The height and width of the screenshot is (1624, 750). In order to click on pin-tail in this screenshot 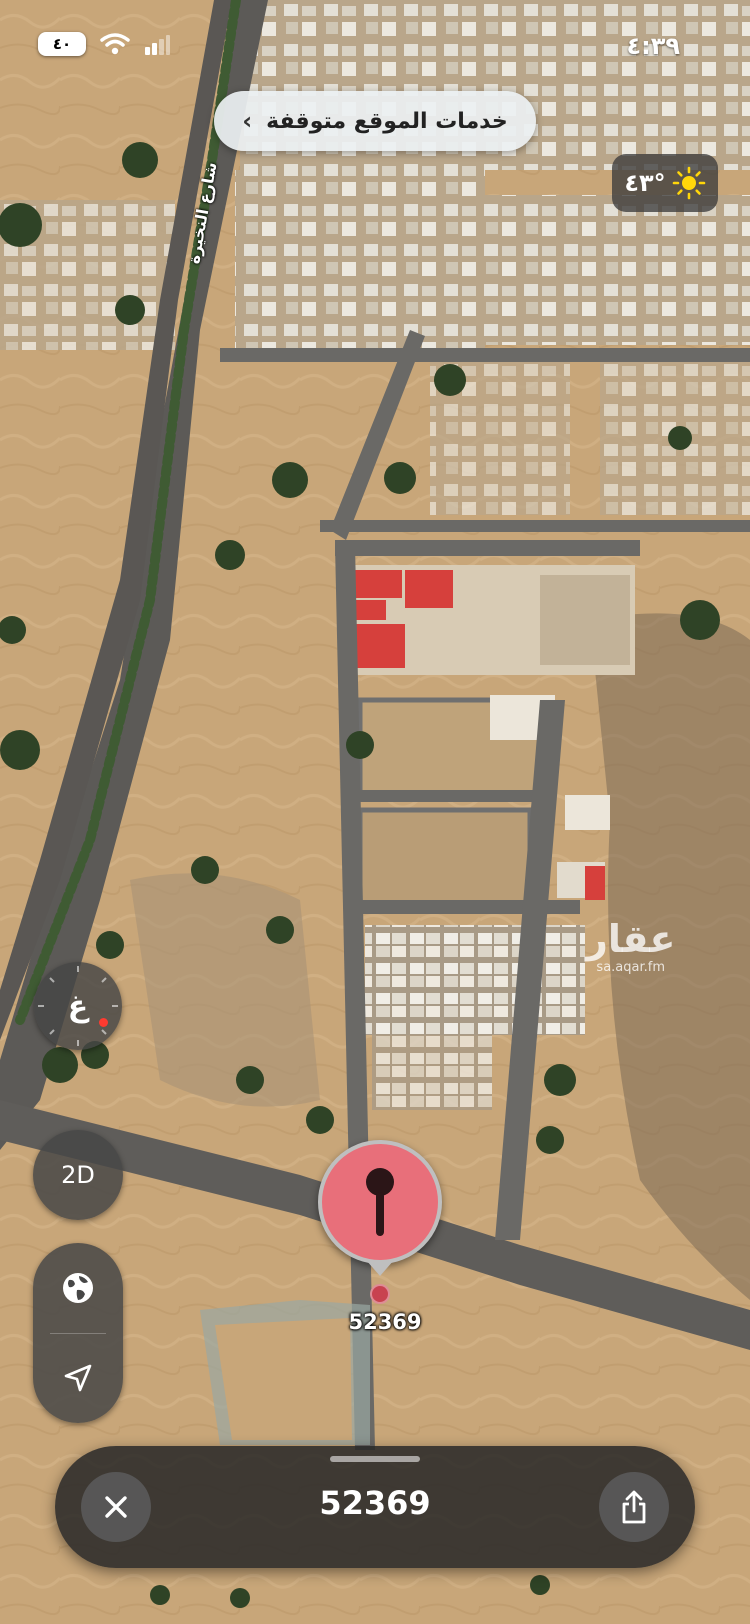, I will do `click(380, 1268)`.